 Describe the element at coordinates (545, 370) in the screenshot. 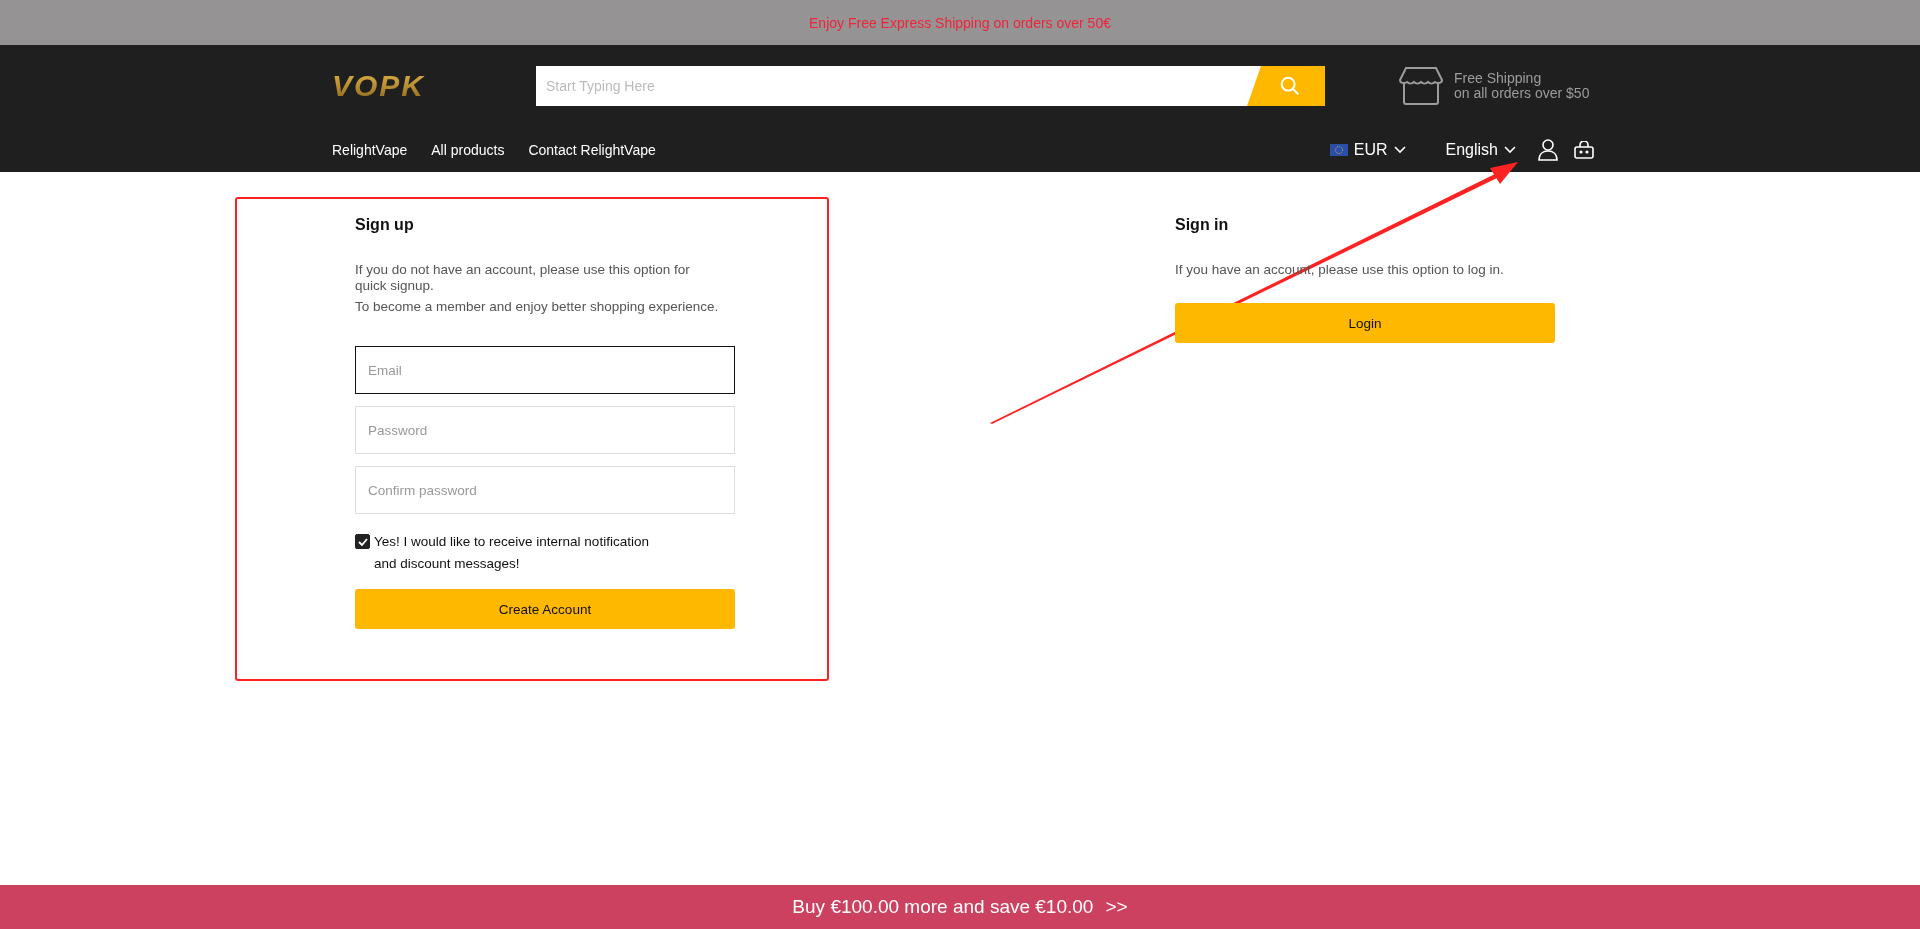

I see `input-field: Email` at that location.